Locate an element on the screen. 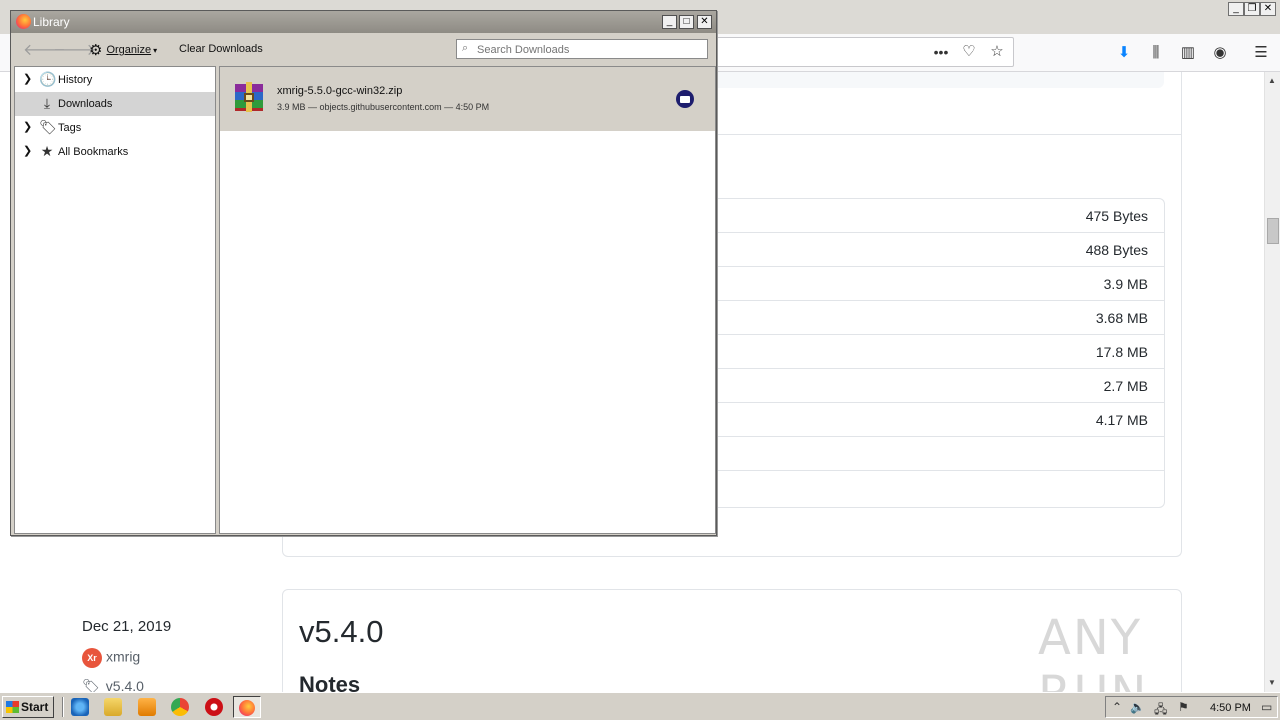 Image resolution: width=1280 pixels, height=721 pixels. scrollbar: ▲ ▼ is located at coordinates (1272, 382).